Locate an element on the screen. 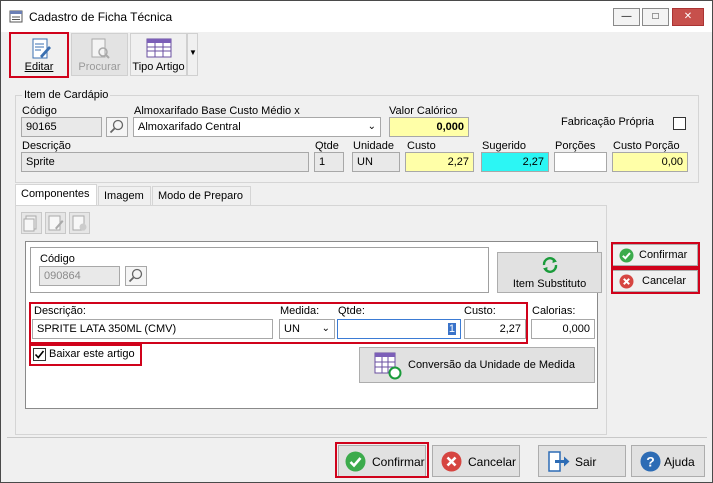 The height and width of the screenshot is (483, 713). custo-porcao-field: 0,00 is located at coordinates (650, 162).